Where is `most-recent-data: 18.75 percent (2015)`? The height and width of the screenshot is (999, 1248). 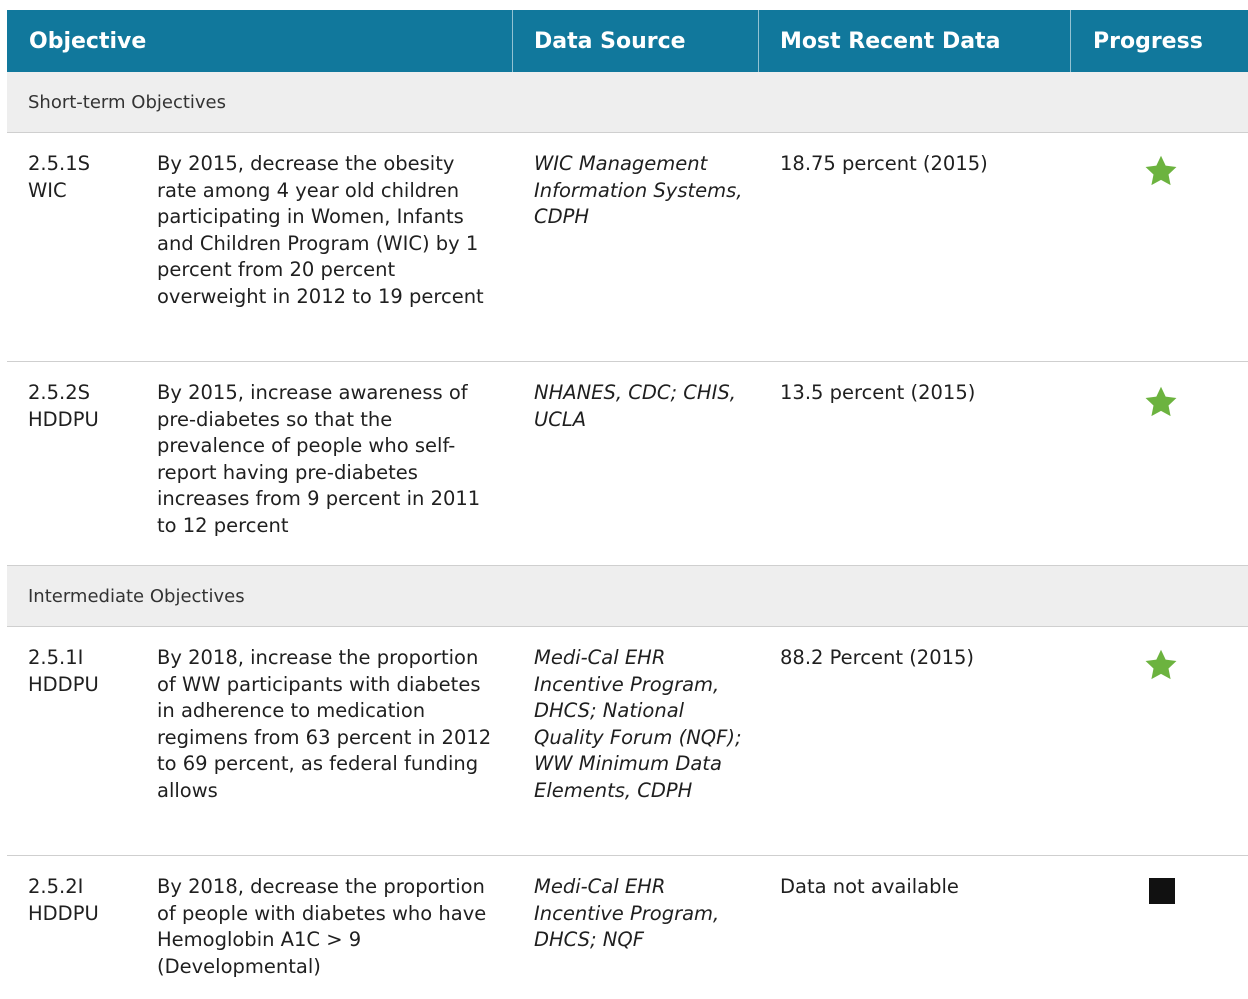 most-recent-data: 18.75 percent (2015) is located at coordinates (884, 163).